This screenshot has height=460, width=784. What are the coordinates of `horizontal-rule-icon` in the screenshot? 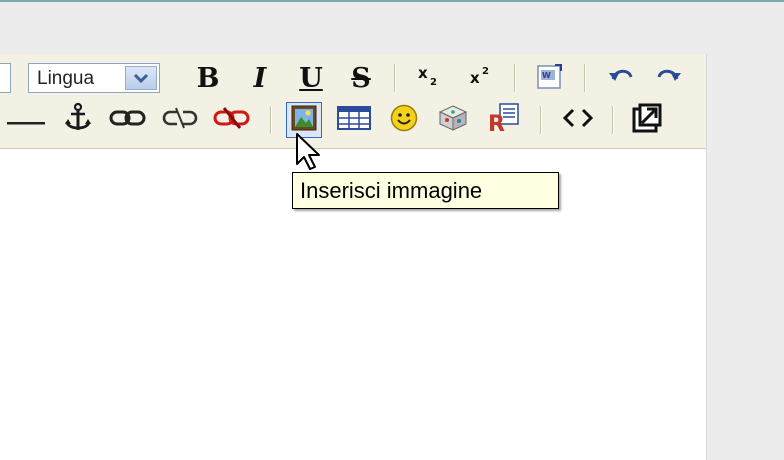 It's located at (27, 120).